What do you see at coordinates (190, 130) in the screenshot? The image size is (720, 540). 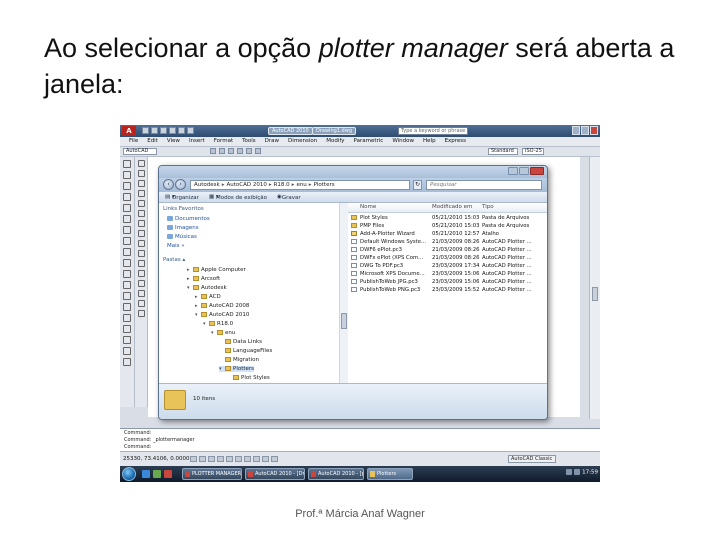 I see `plot-icon` at bounding box center [190, 130].